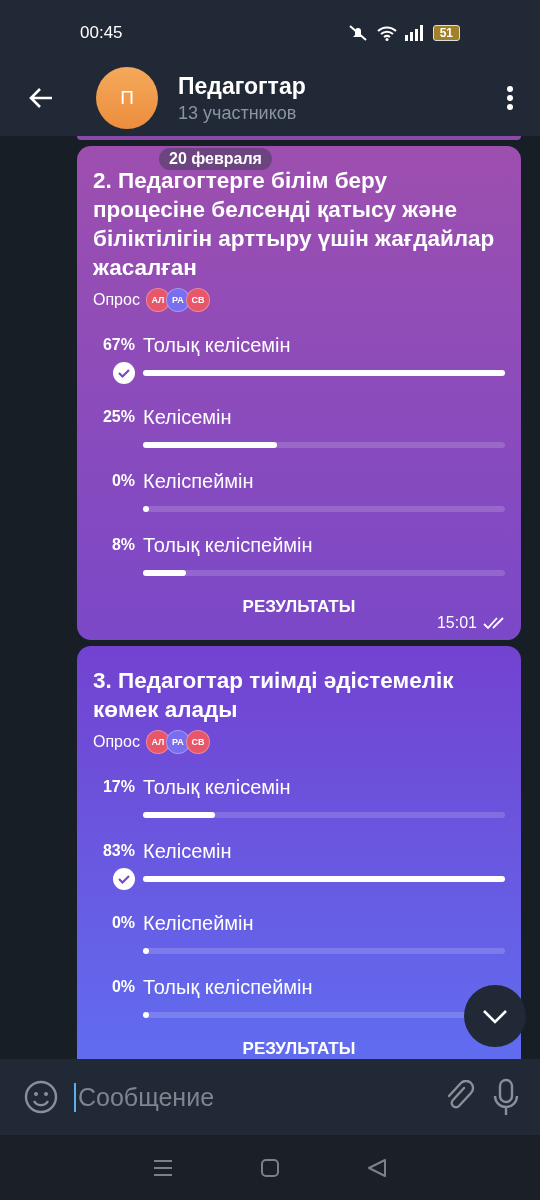 The height and width of the screenshot is (1200, 540). Describe the element at coordinates (456, 623) in the screenshot. I see `message-time: 15:01` at that location.